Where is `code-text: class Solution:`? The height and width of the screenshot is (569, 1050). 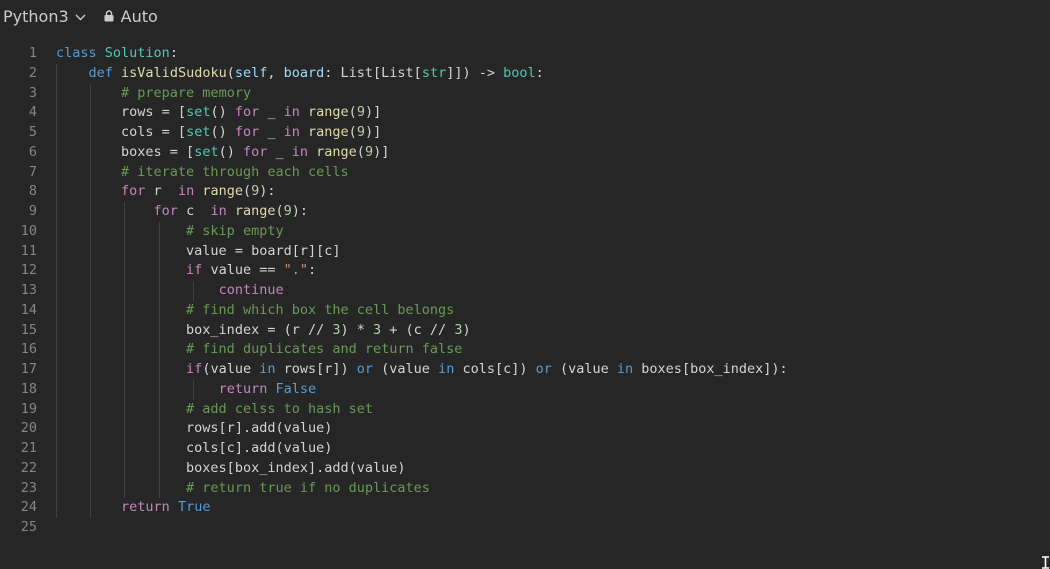 code-text: class Solution: is located at coordinates (117, 54).